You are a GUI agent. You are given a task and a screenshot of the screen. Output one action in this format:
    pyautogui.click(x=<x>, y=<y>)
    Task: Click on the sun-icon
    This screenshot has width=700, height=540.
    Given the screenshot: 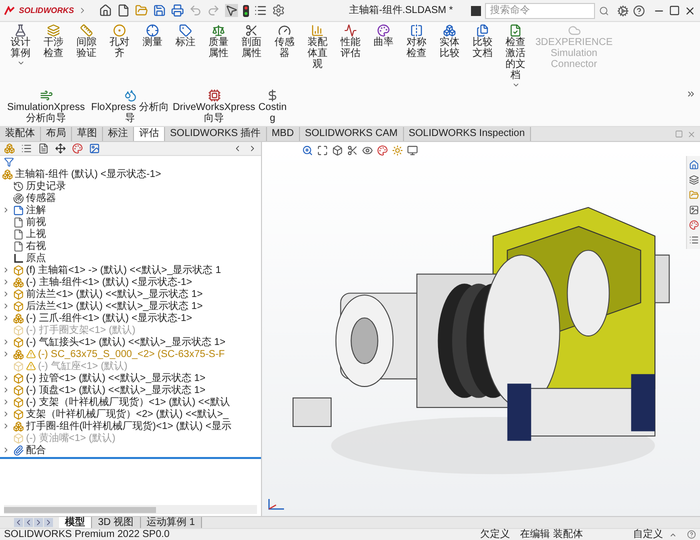 What is the action you would take?
    pyautogui.click(x=397, y=150)
    